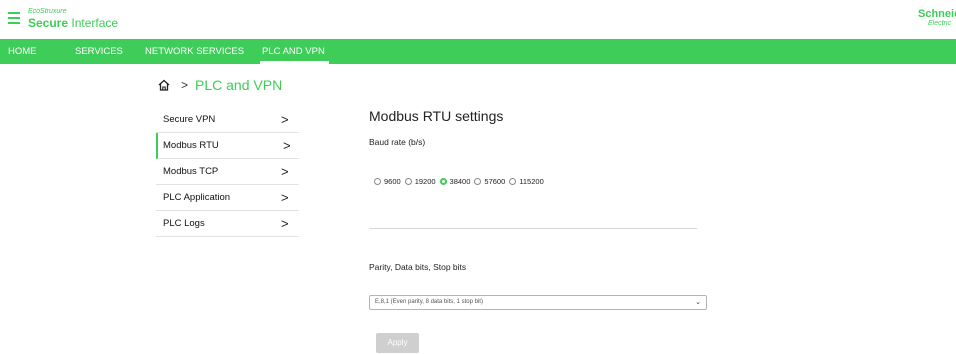 Image resolution: width=956 pixels, height=354 pixels. What do you see at coordinates (698, 302) in the screenshot?
I see `chevron-down-icon: ⌄` at bounding box center [698, 302].